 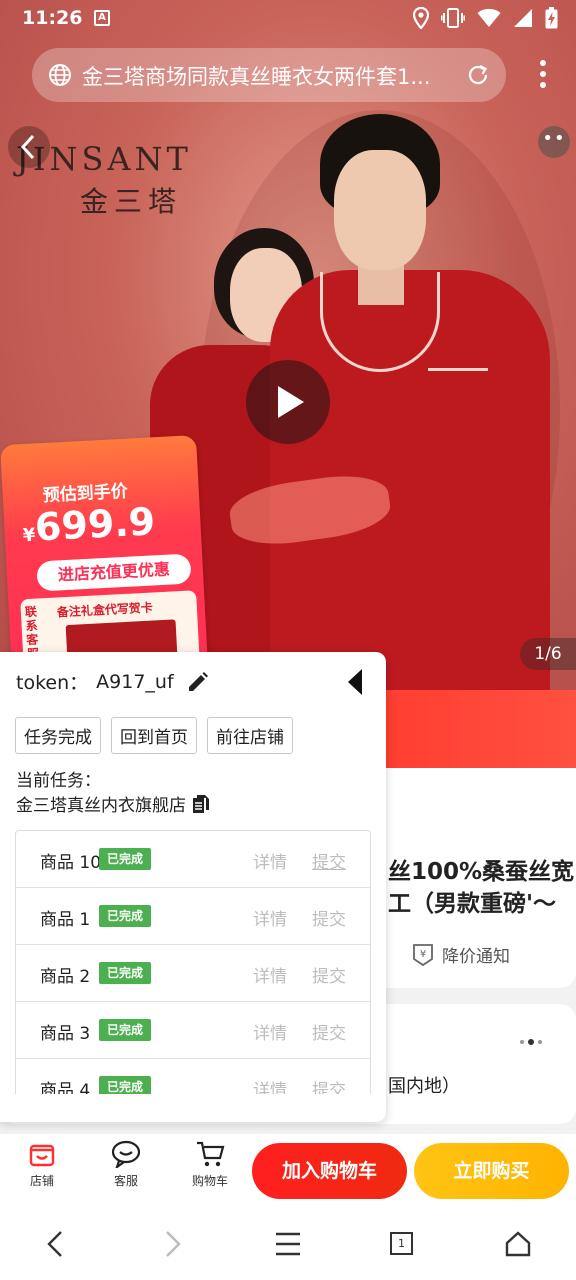 What do you see at coordinates (193, 859) in the screenshot?
I see `task-row: 商品 10 已完成 详情 提交` at bounding box center [193, 859].